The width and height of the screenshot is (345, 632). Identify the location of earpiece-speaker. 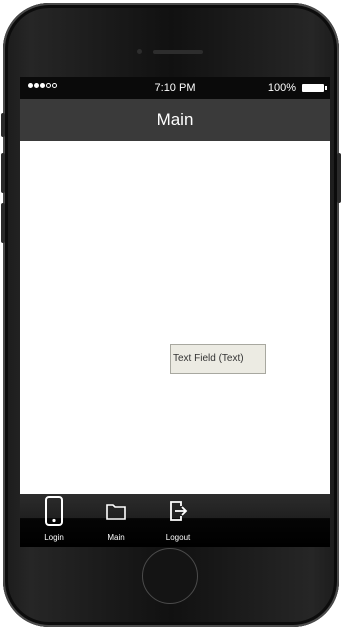
(178, 52).